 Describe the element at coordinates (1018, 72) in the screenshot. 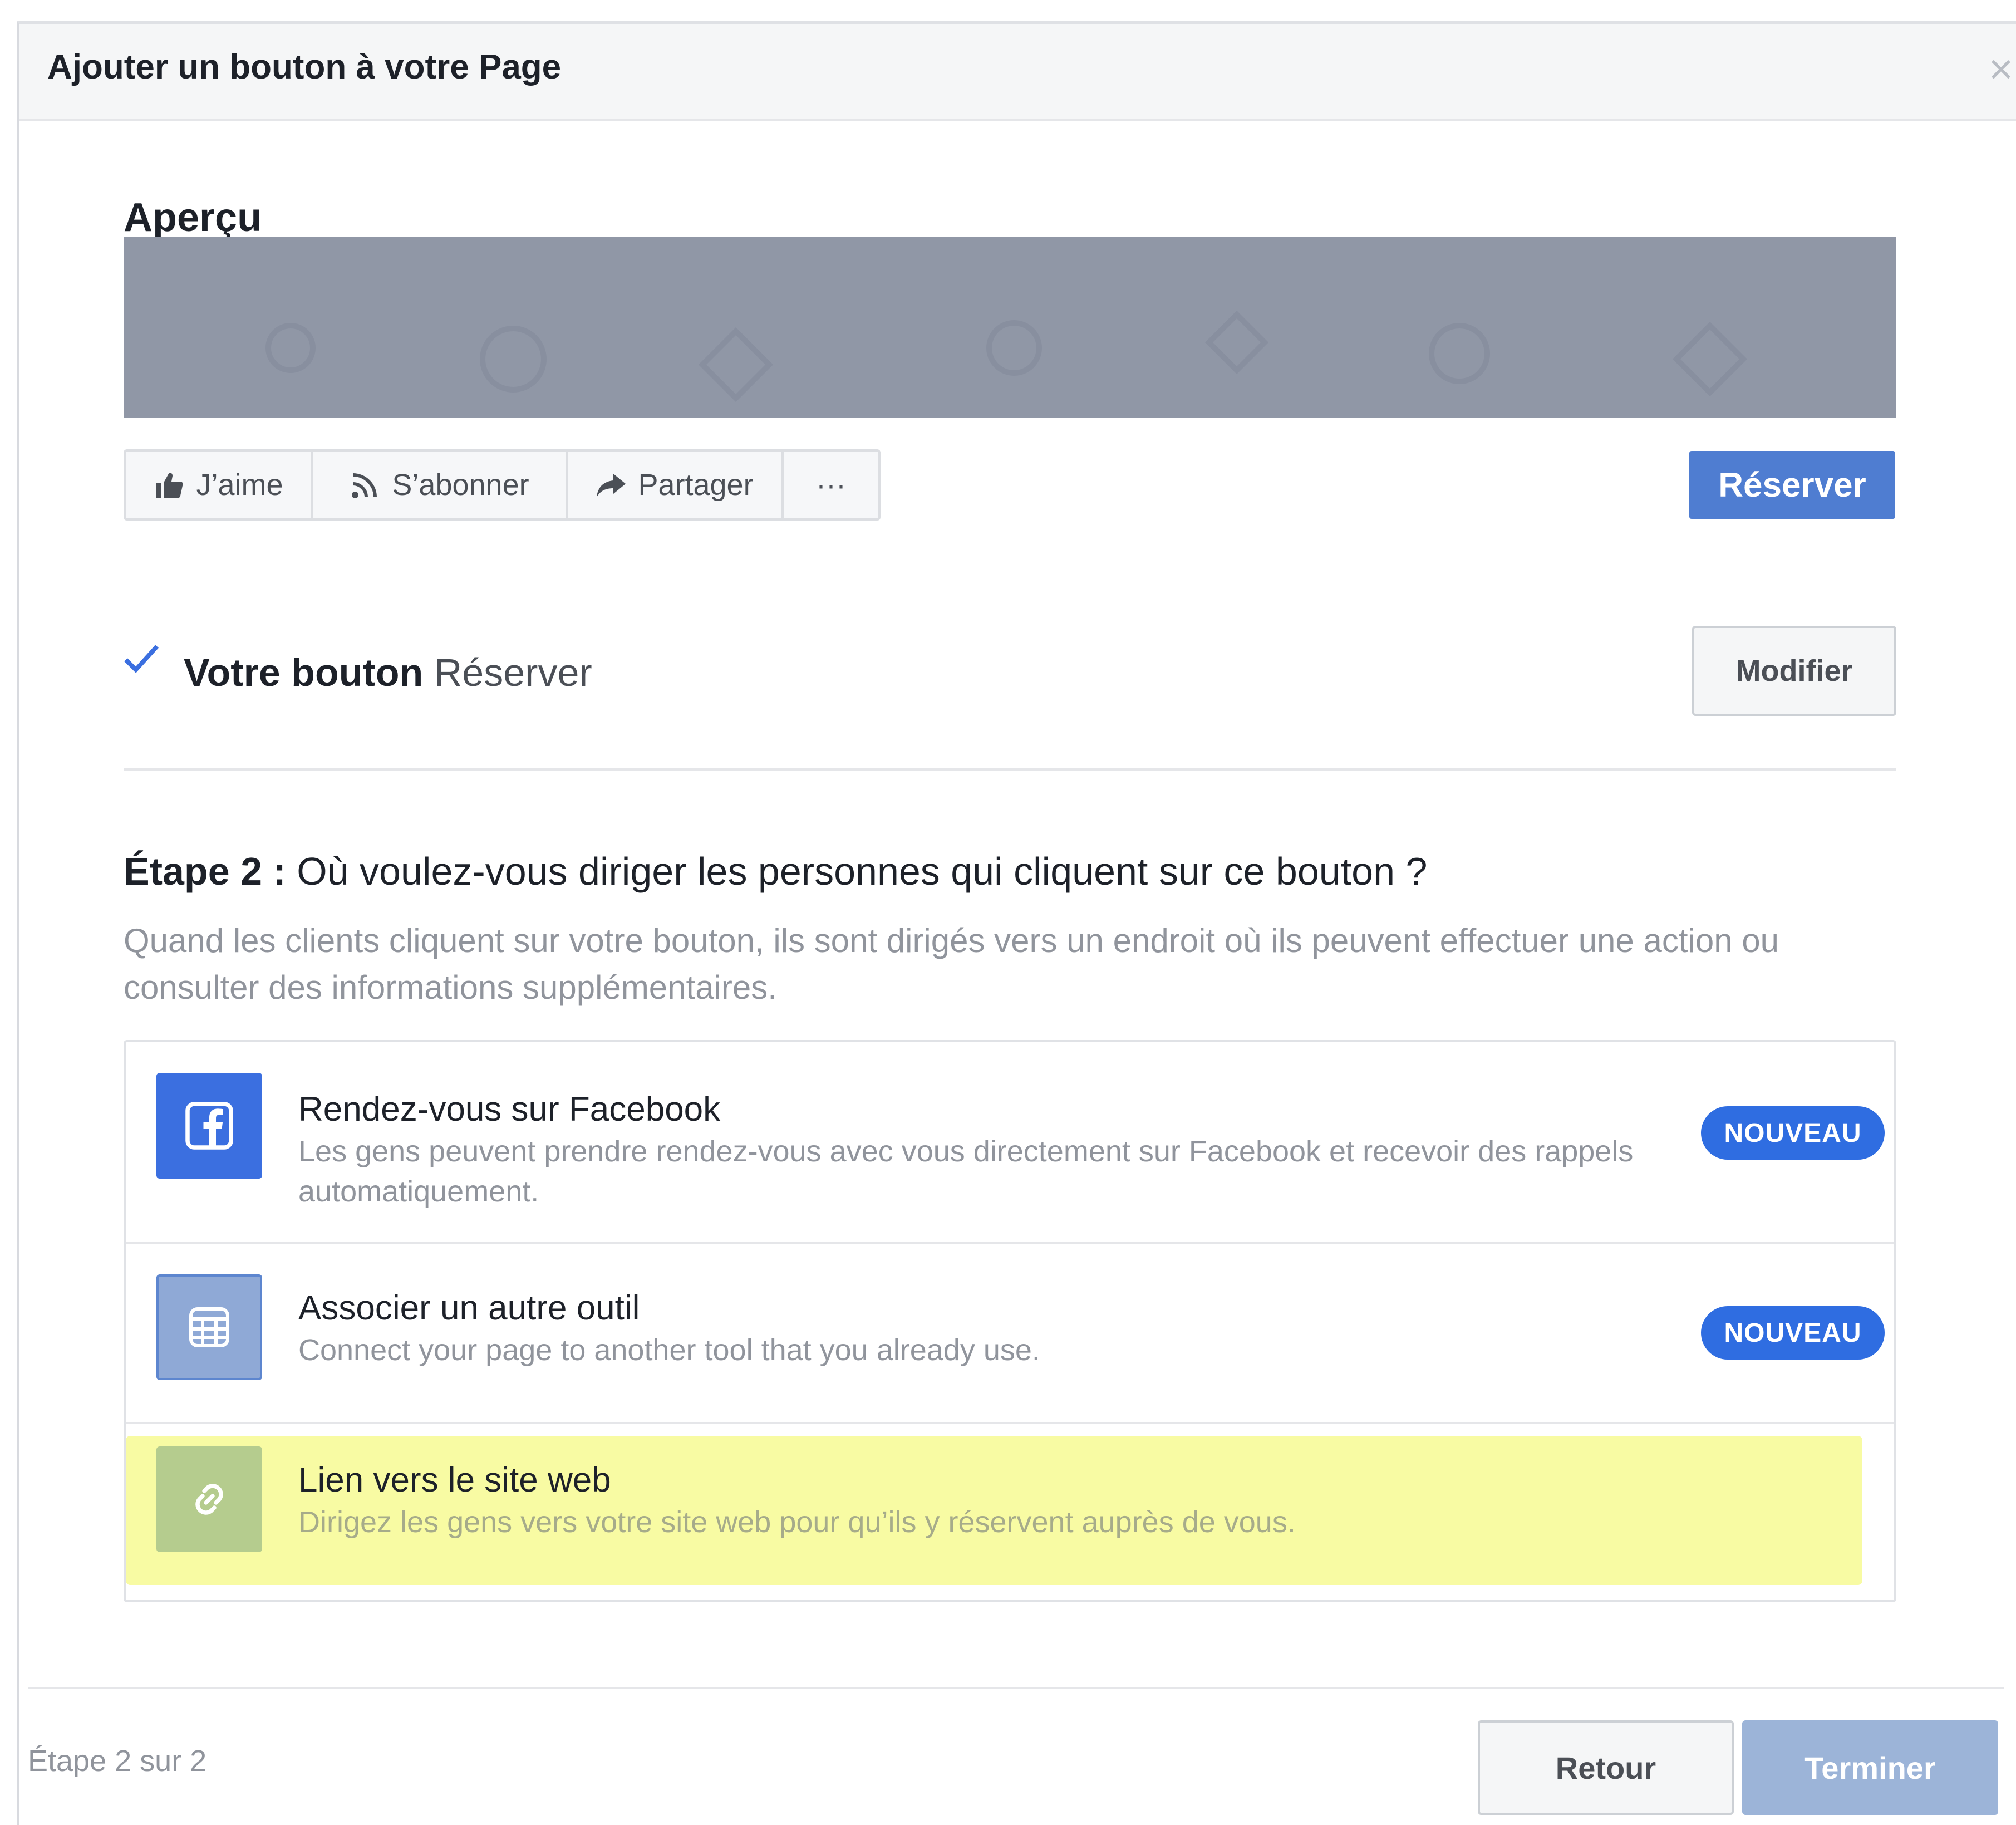

I see `dialog-header: Ajouter un bouton à votre Page ×` at that location.